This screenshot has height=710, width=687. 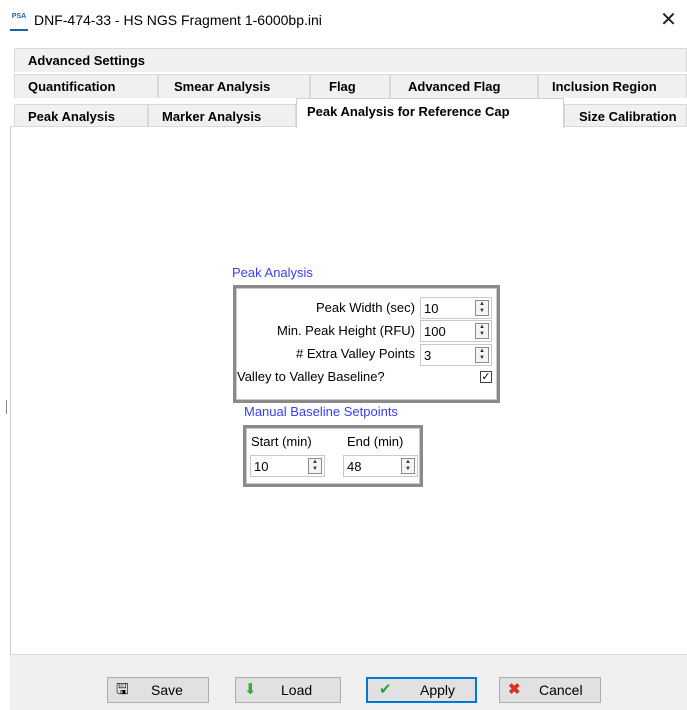 I want to click on tab-row-1: Advanced Settings, so click(x=350, y=60).